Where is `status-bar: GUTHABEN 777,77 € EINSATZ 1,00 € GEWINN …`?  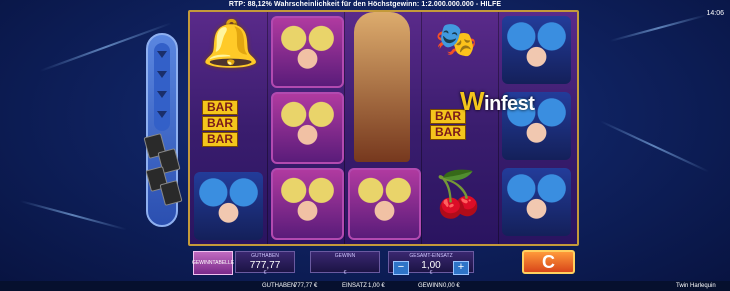
status-bar: GUTHABEN 777,77 € EINSATZ 1,00 € GEWINN … is located at coordinates (365, 286).